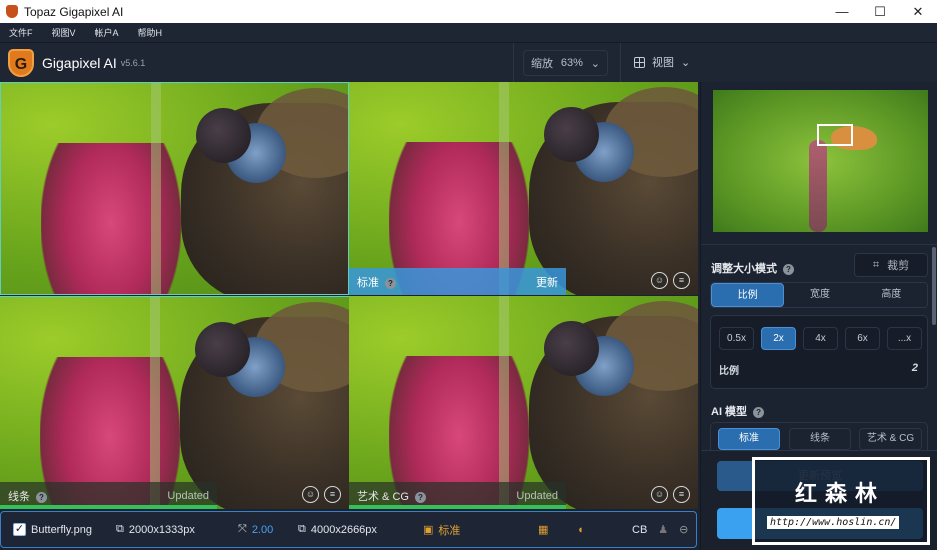  I want to click on tab-width: 宽度, so click(819, 295).